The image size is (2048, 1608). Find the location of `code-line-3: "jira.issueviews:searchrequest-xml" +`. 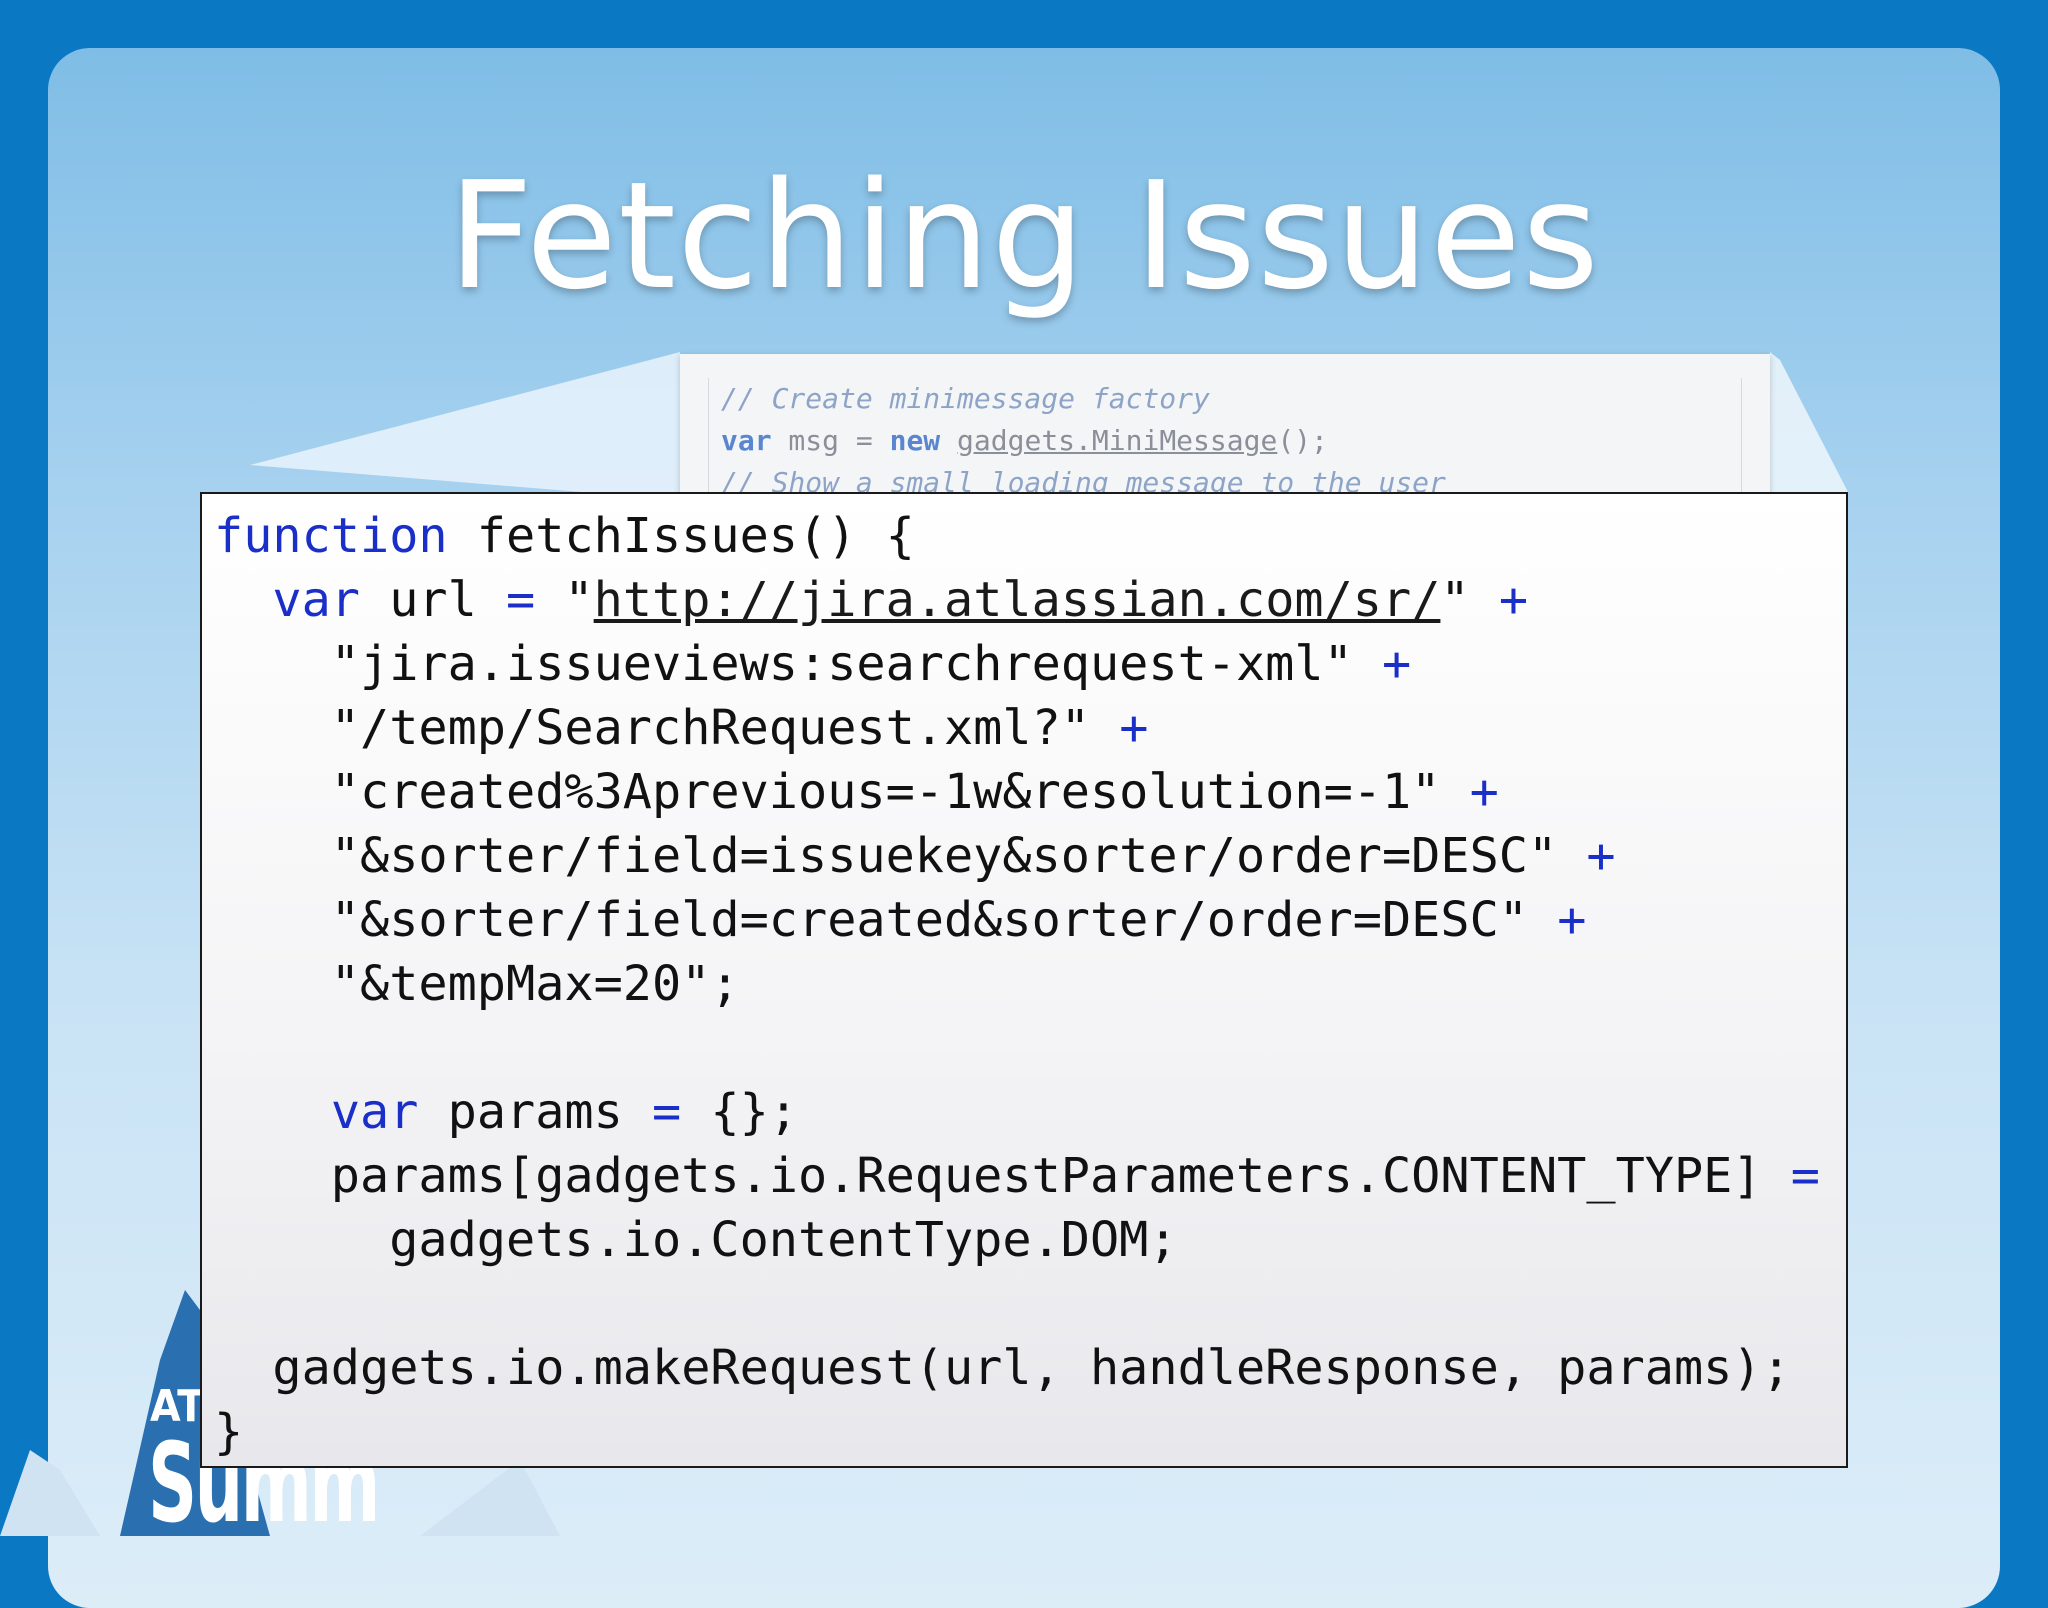

code-line-3: "jira.issueviews:searchrequest-xml" + is located at coordinates (1017, 664).